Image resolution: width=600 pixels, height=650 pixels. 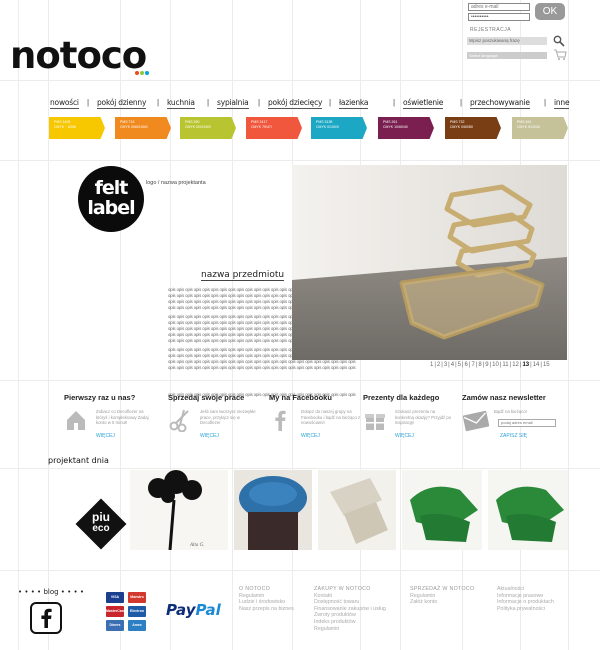 I want to click on page-link: 5, so click(x=459, y=365).